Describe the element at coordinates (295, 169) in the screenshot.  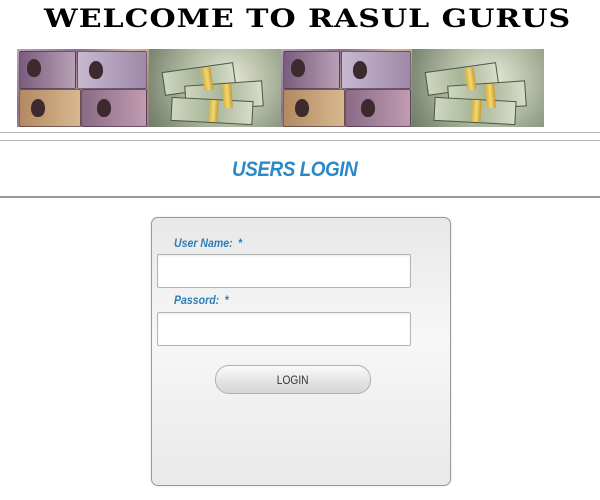
I see `section-title: USERS LOGIN` at that location.